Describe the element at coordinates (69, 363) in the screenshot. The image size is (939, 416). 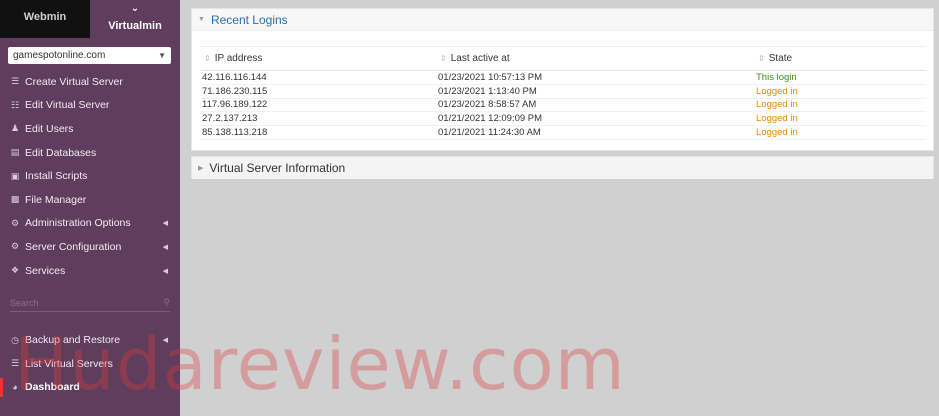
I see `sidebar-item-label: List Virtual Servers` at that location.